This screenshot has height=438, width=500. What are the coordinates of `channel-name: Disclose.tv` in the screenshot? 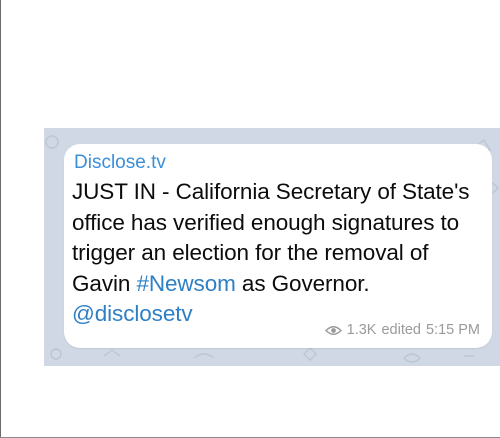 It's located at (120, 163).